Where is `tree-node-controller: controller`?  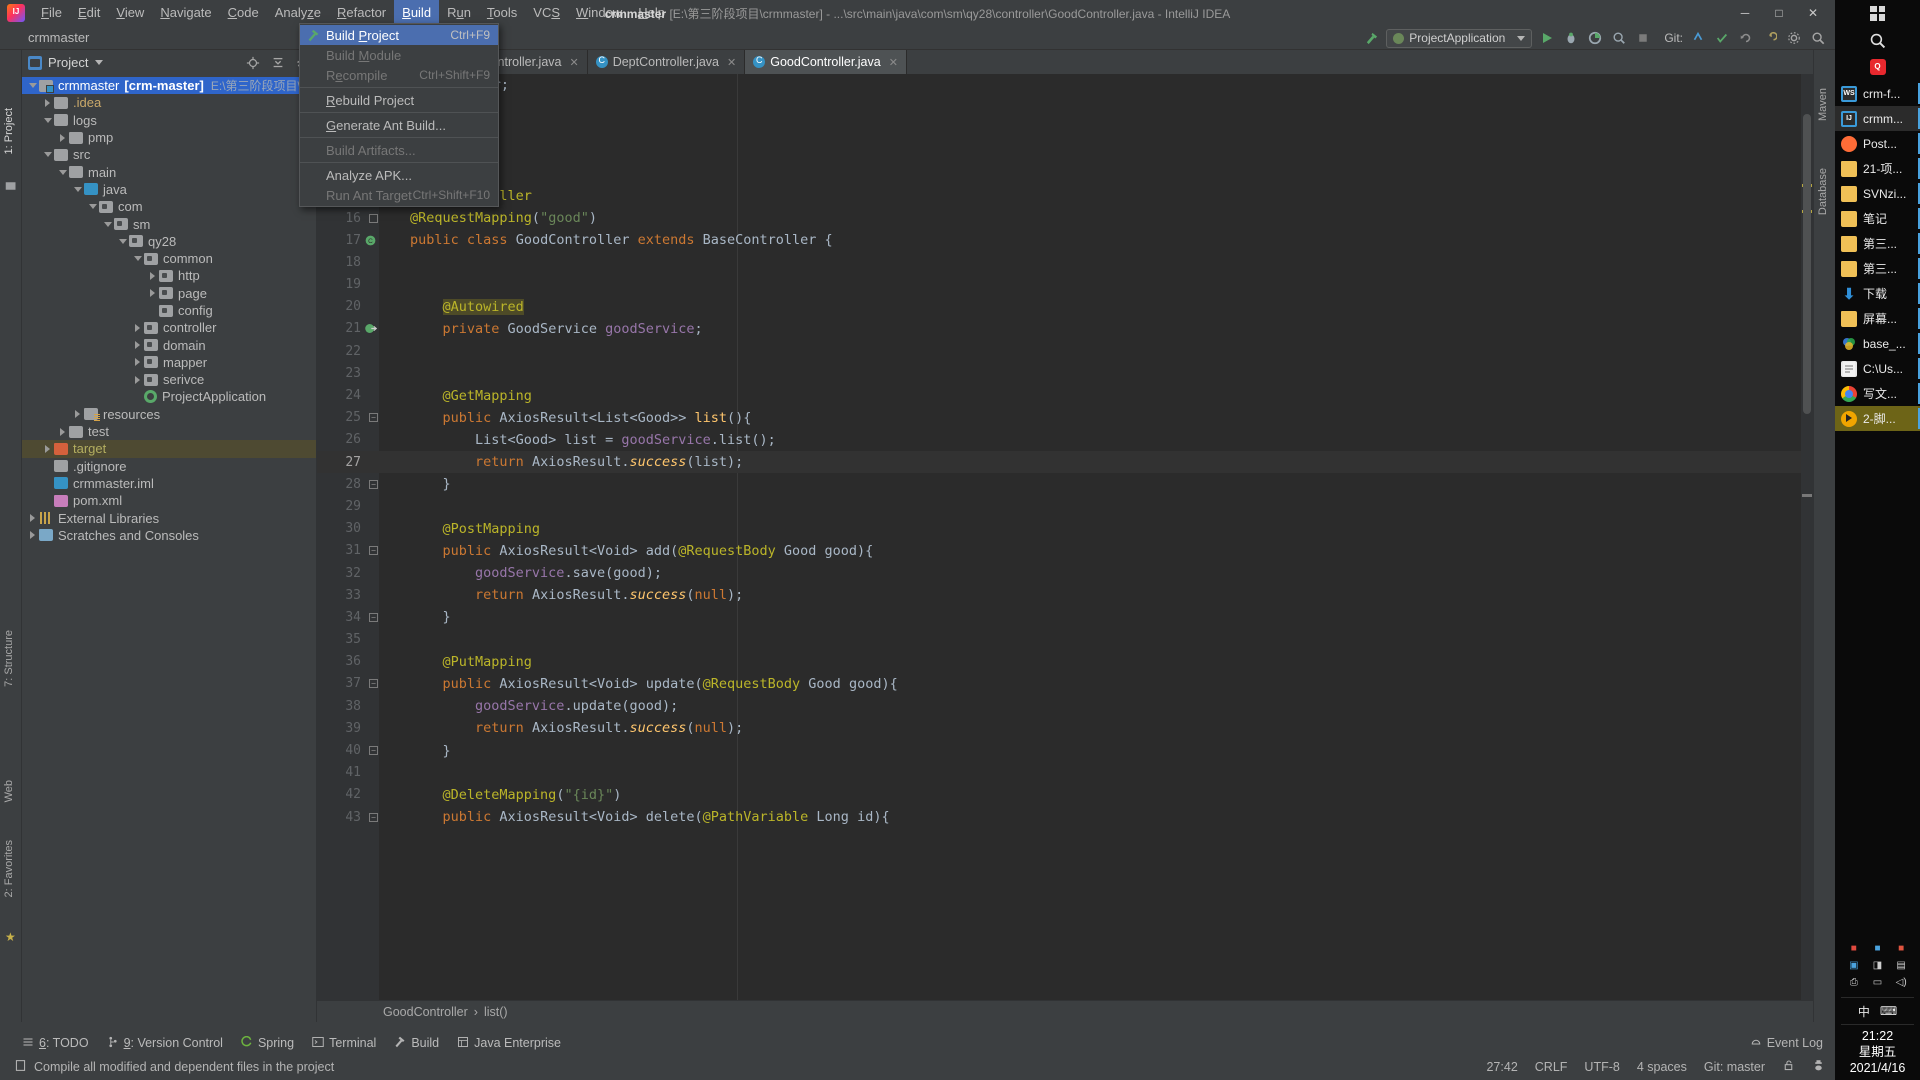 tree-node-controller: controller is located at coordinates (169, 327).